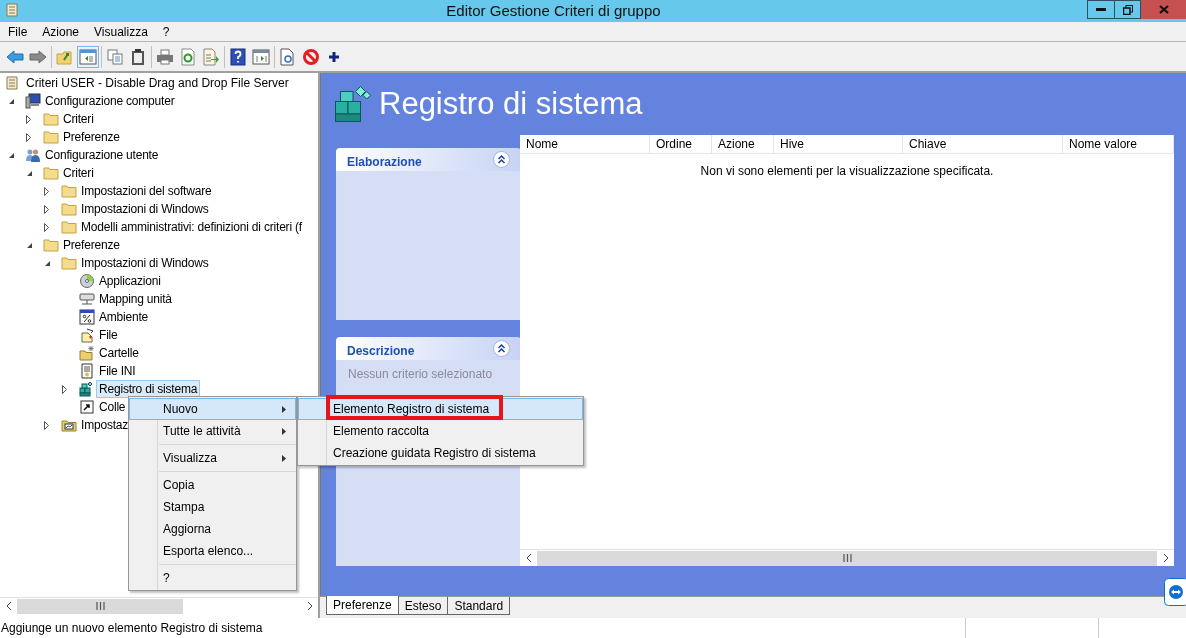 The width and height of the screenshot is (1186, 638). What do you see at coordinates (87, 407) in the screenshot?
I see `shortcut-icon` at bounding box center [87, 407].